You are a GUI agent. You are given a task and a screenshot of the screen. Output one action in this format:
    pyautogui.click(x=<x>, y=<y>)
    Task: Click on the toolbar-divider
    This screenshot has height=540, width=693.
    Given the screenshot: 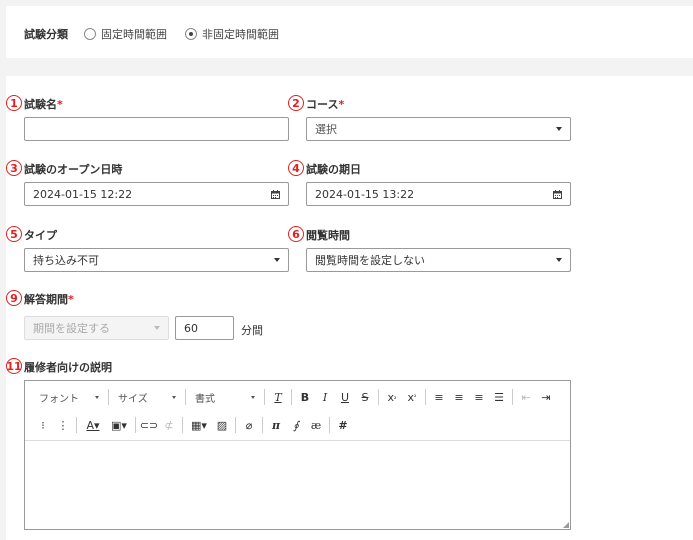 What is the action you would take?
    pyautogui.click(x=297, y=440)
    